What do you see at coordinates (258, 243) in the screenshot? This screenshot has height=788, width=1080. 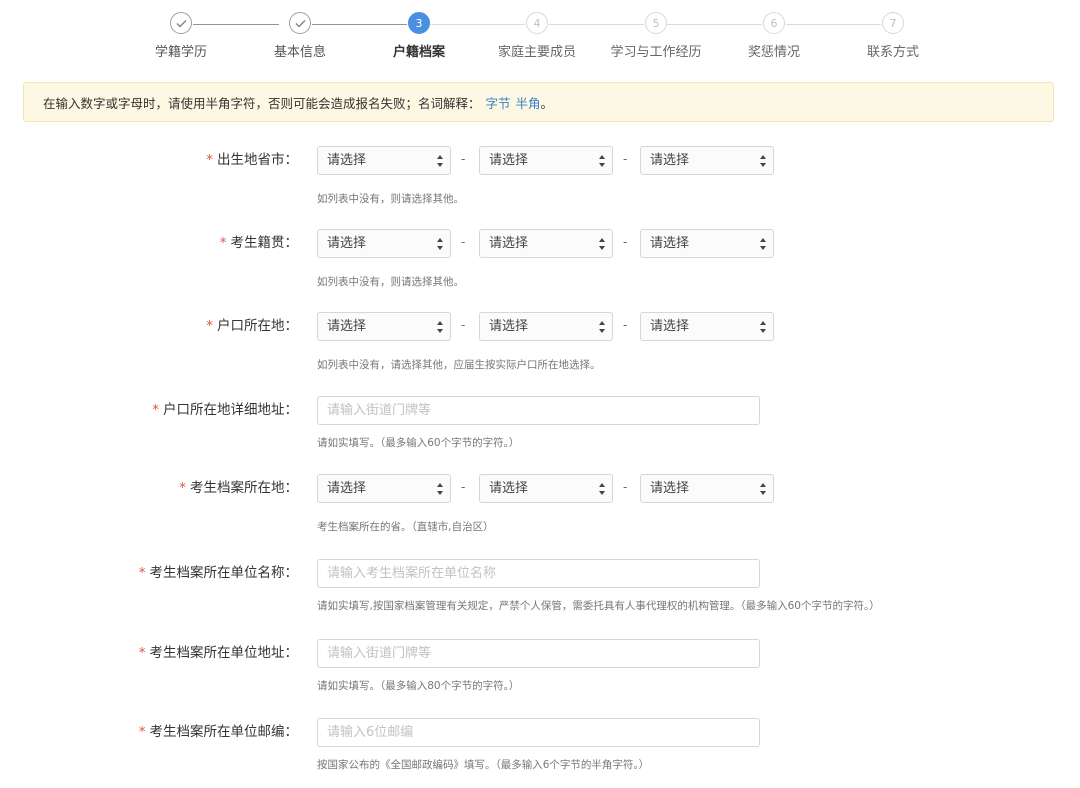 I see `field-label: * 考生籍贯：` at bounding box center [258, 243].